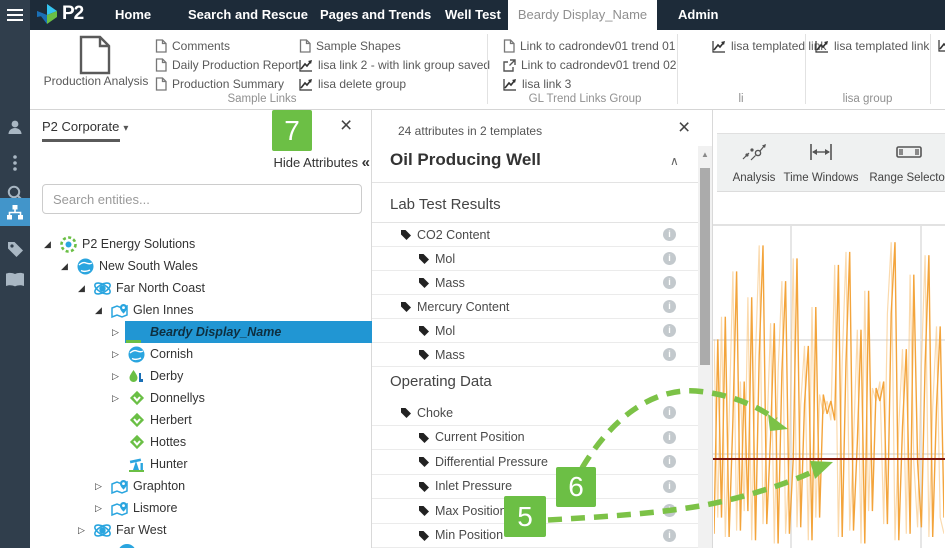 This screenshot has width=945, height=548. Describe the element at coordinates (904, 162) in the screenshot. I see `range-selector-button: Range Selector` at that location.